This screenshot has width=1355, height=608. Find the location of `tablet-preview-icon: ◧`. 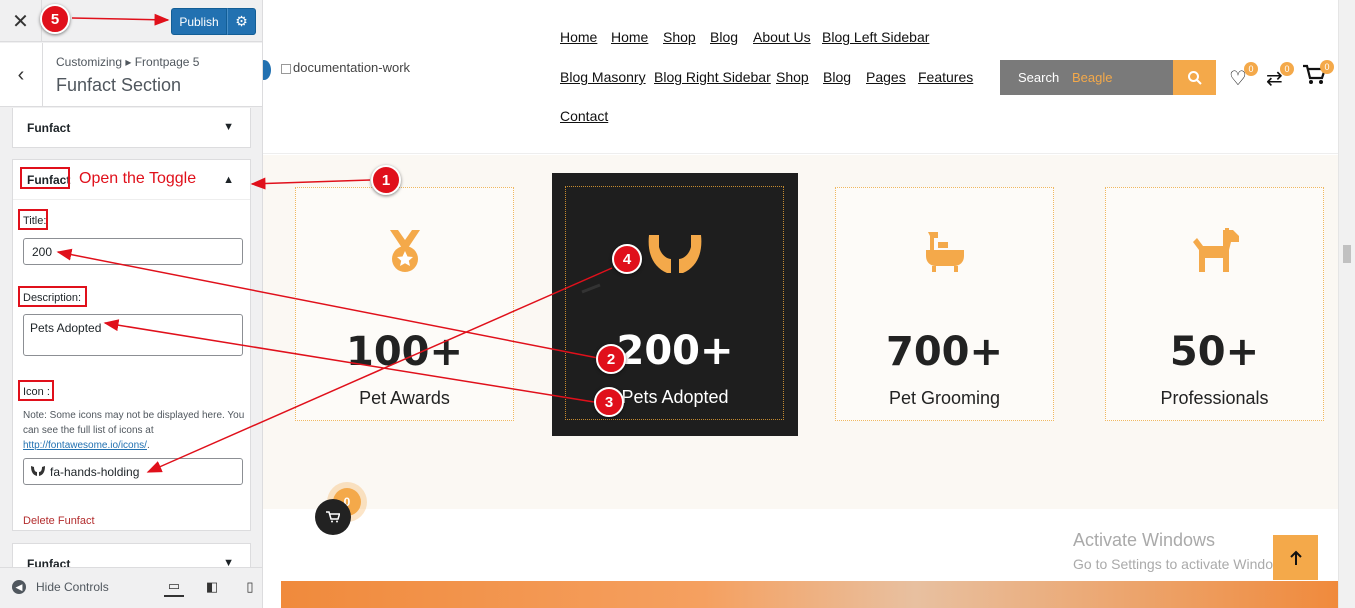

tablet-preview-icon: ◧ is located at coordinates (212, 587).